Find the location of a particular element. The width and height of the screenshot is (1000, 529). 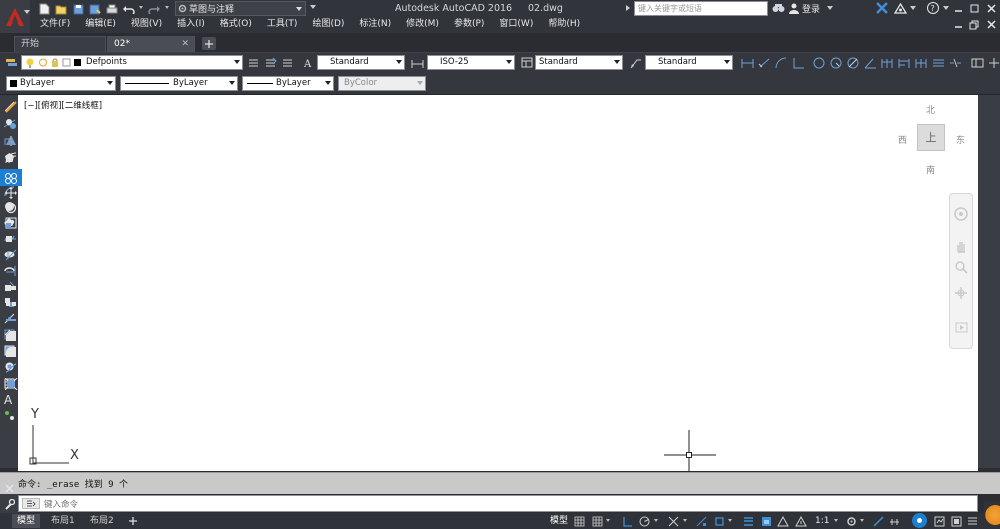

mleader-style-select: Standard is located at coordinates (689, 62).